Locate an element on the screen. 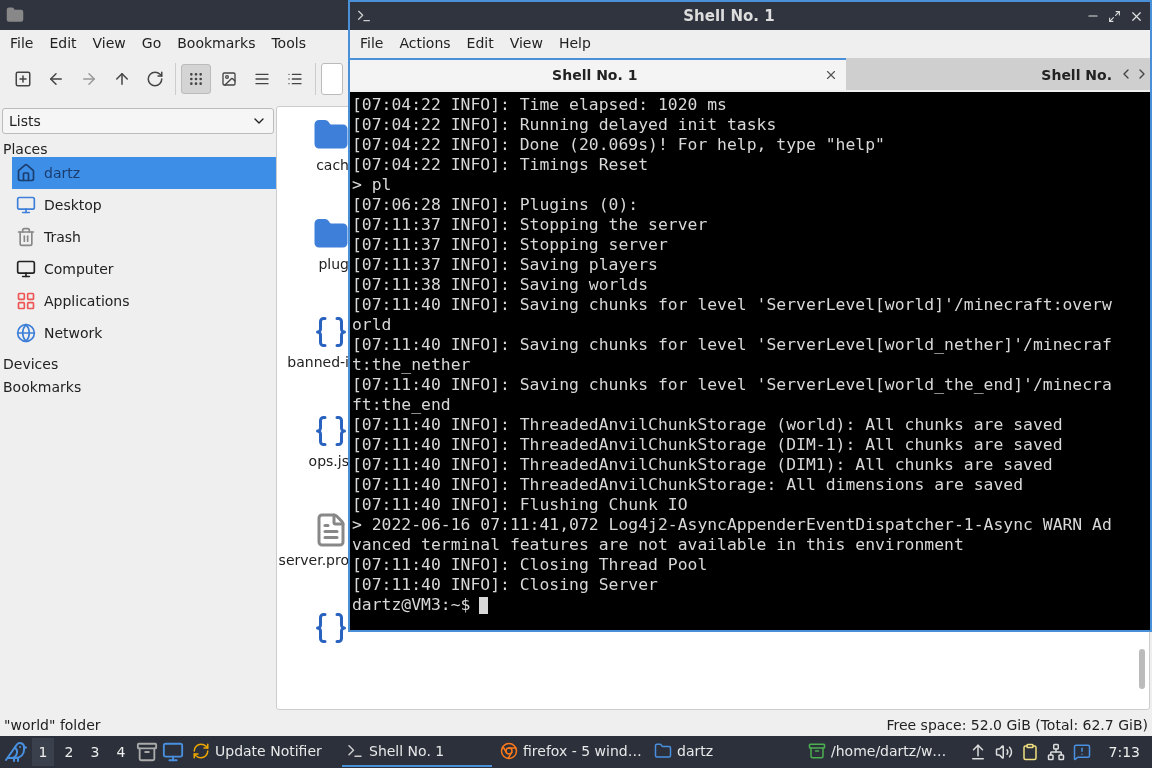 The height and width of the screenshot is (768, 1152). task-button: Update Notifier is located at coordinates (263, 752).